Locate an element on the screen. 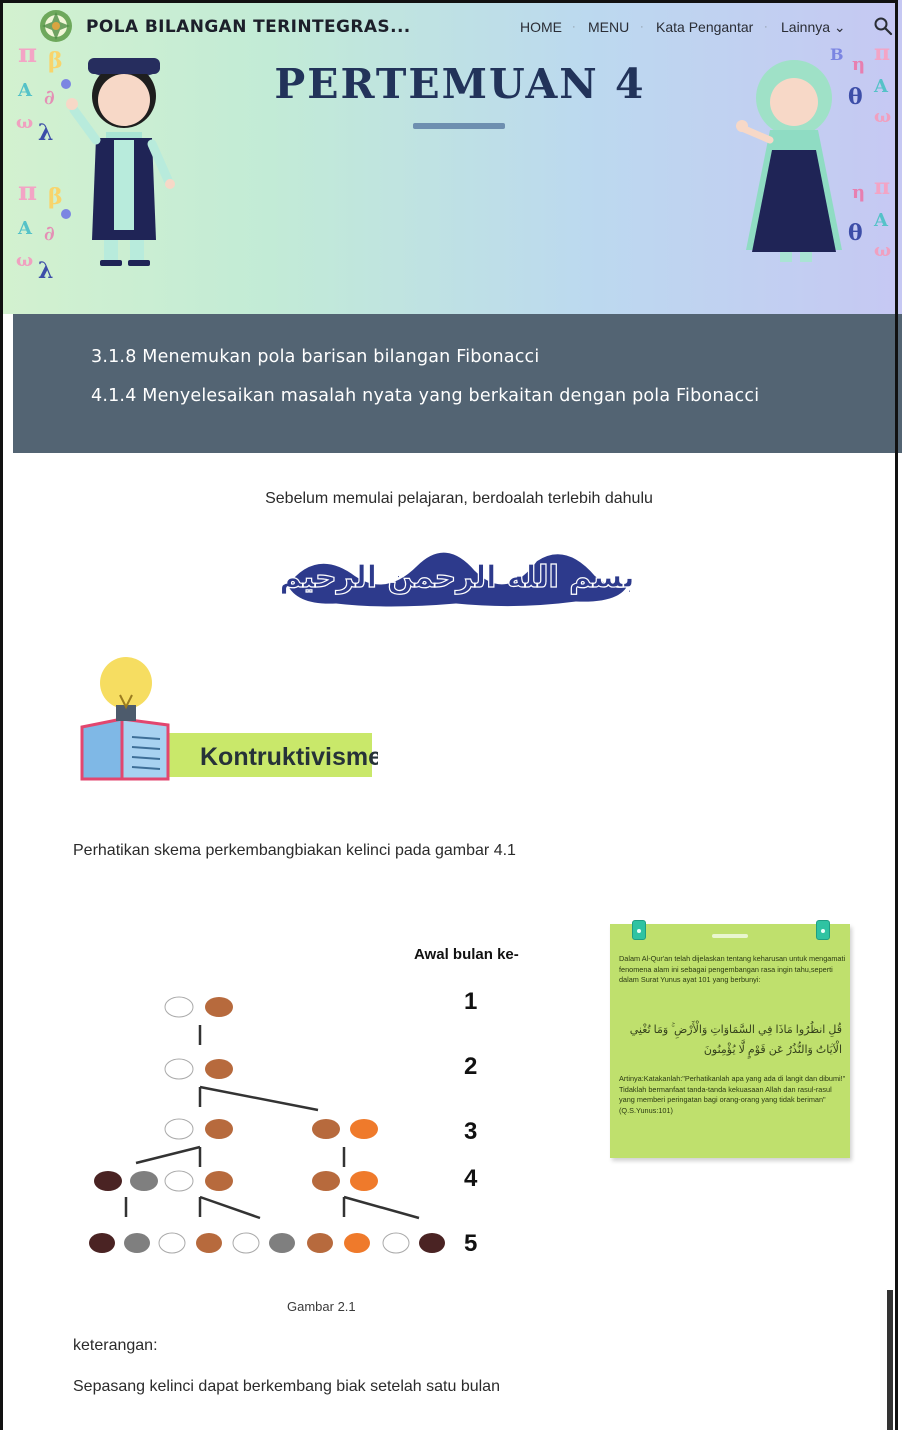 Image resolution: width=902 pixels, height=1430 pixels. rabbit-breeding-diagram is located at coordinates (267, 1125).